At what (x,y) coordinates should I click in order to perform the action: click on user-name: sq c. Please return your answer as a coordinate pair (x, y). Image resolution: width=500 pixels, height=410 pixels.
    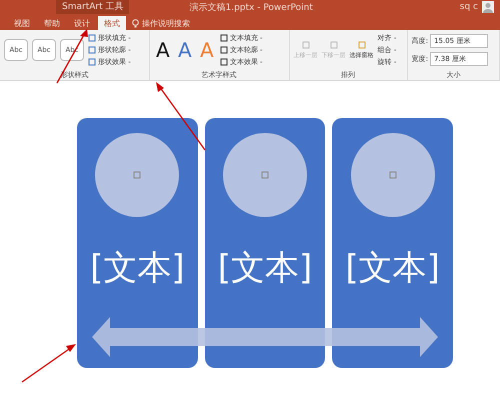
    Looking at the image, I should click on (469, 7).